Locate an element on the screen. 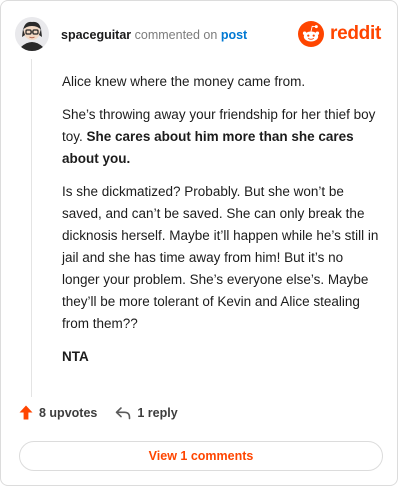 The image size is (400, 488). avatar is located at coordinates (32, 34).